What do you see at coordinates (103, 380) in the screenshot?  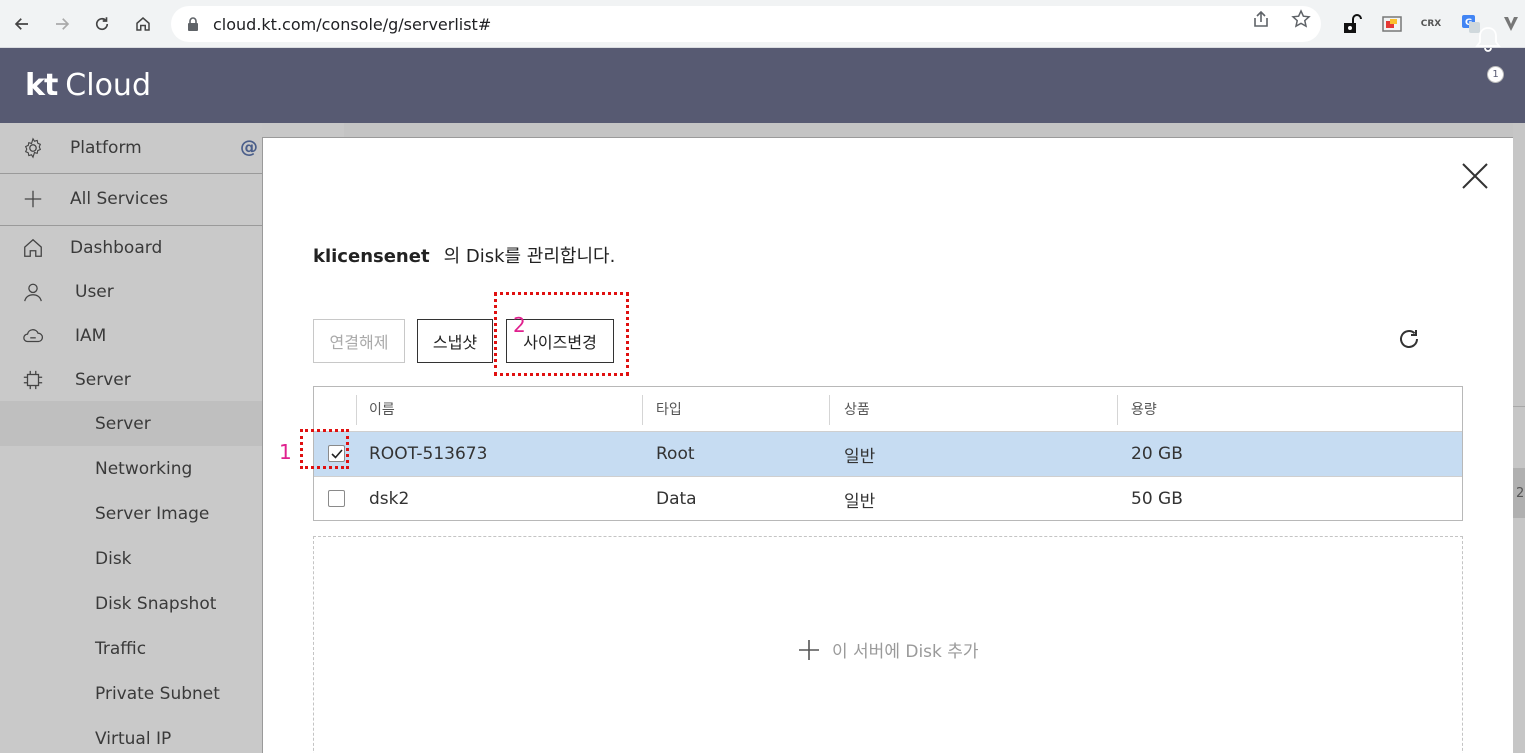 I see `sidebar-item-label: Server` at bounding box center [103, 380].